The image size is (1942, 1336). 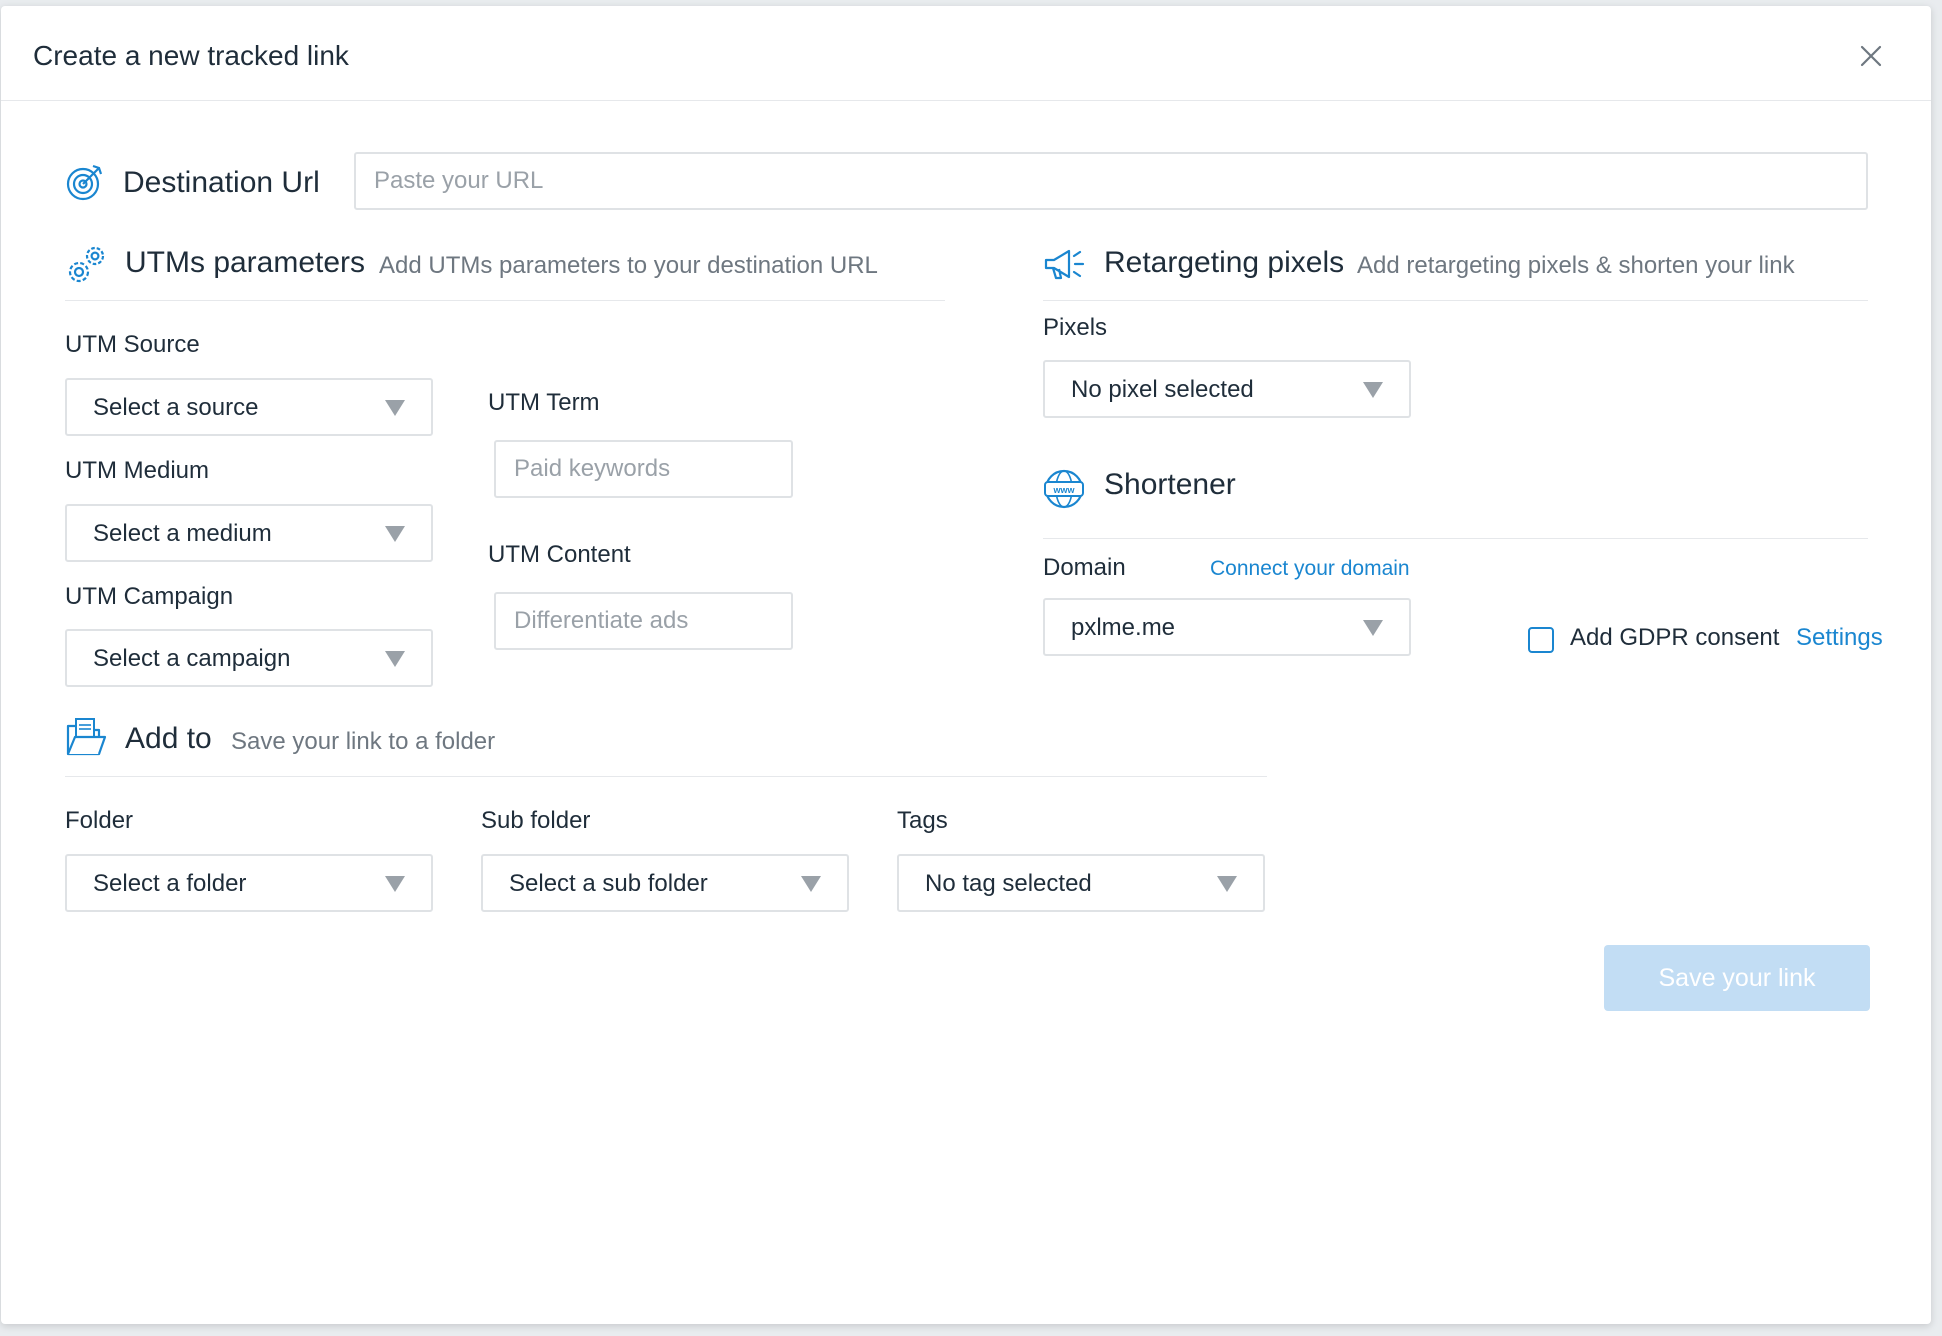 What do you see at coordinates (245, 262) in the screenshot?
I see `utm-section-title: UTMs parameters` at bounding box center [245, 262].